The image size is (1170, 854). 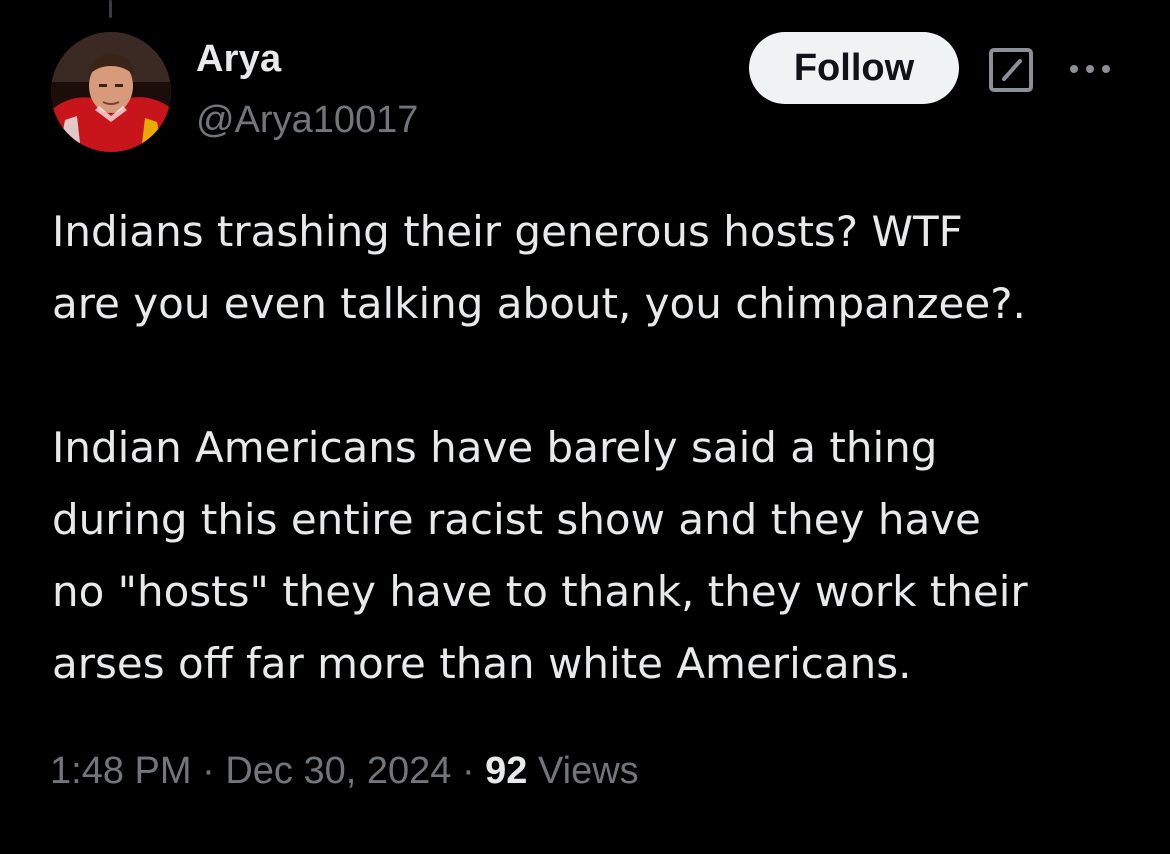 I want to click on avatar, so click(x=111, y=92).